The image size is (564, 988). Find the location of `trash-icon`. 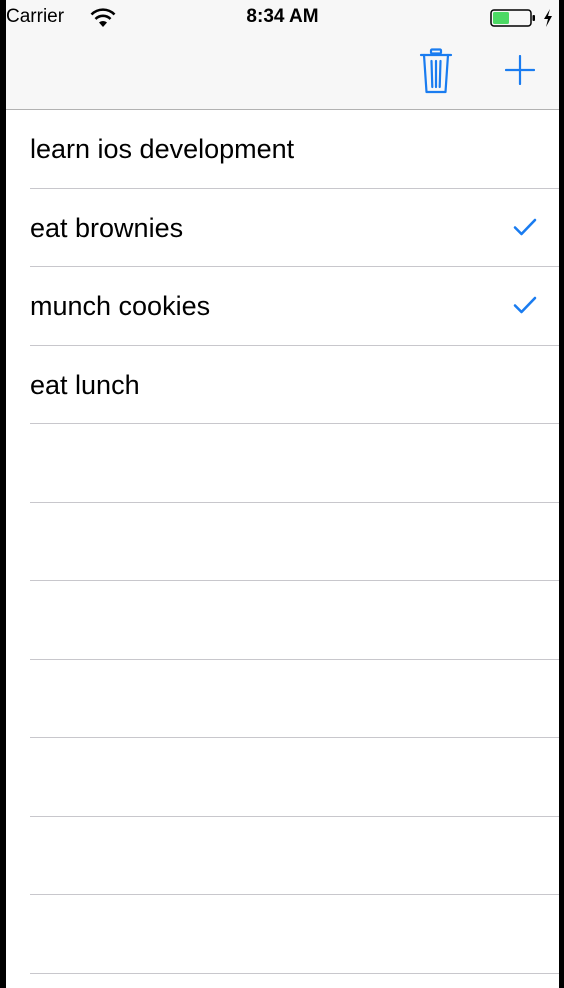

trash-icon is located at coordinates (436, 71).